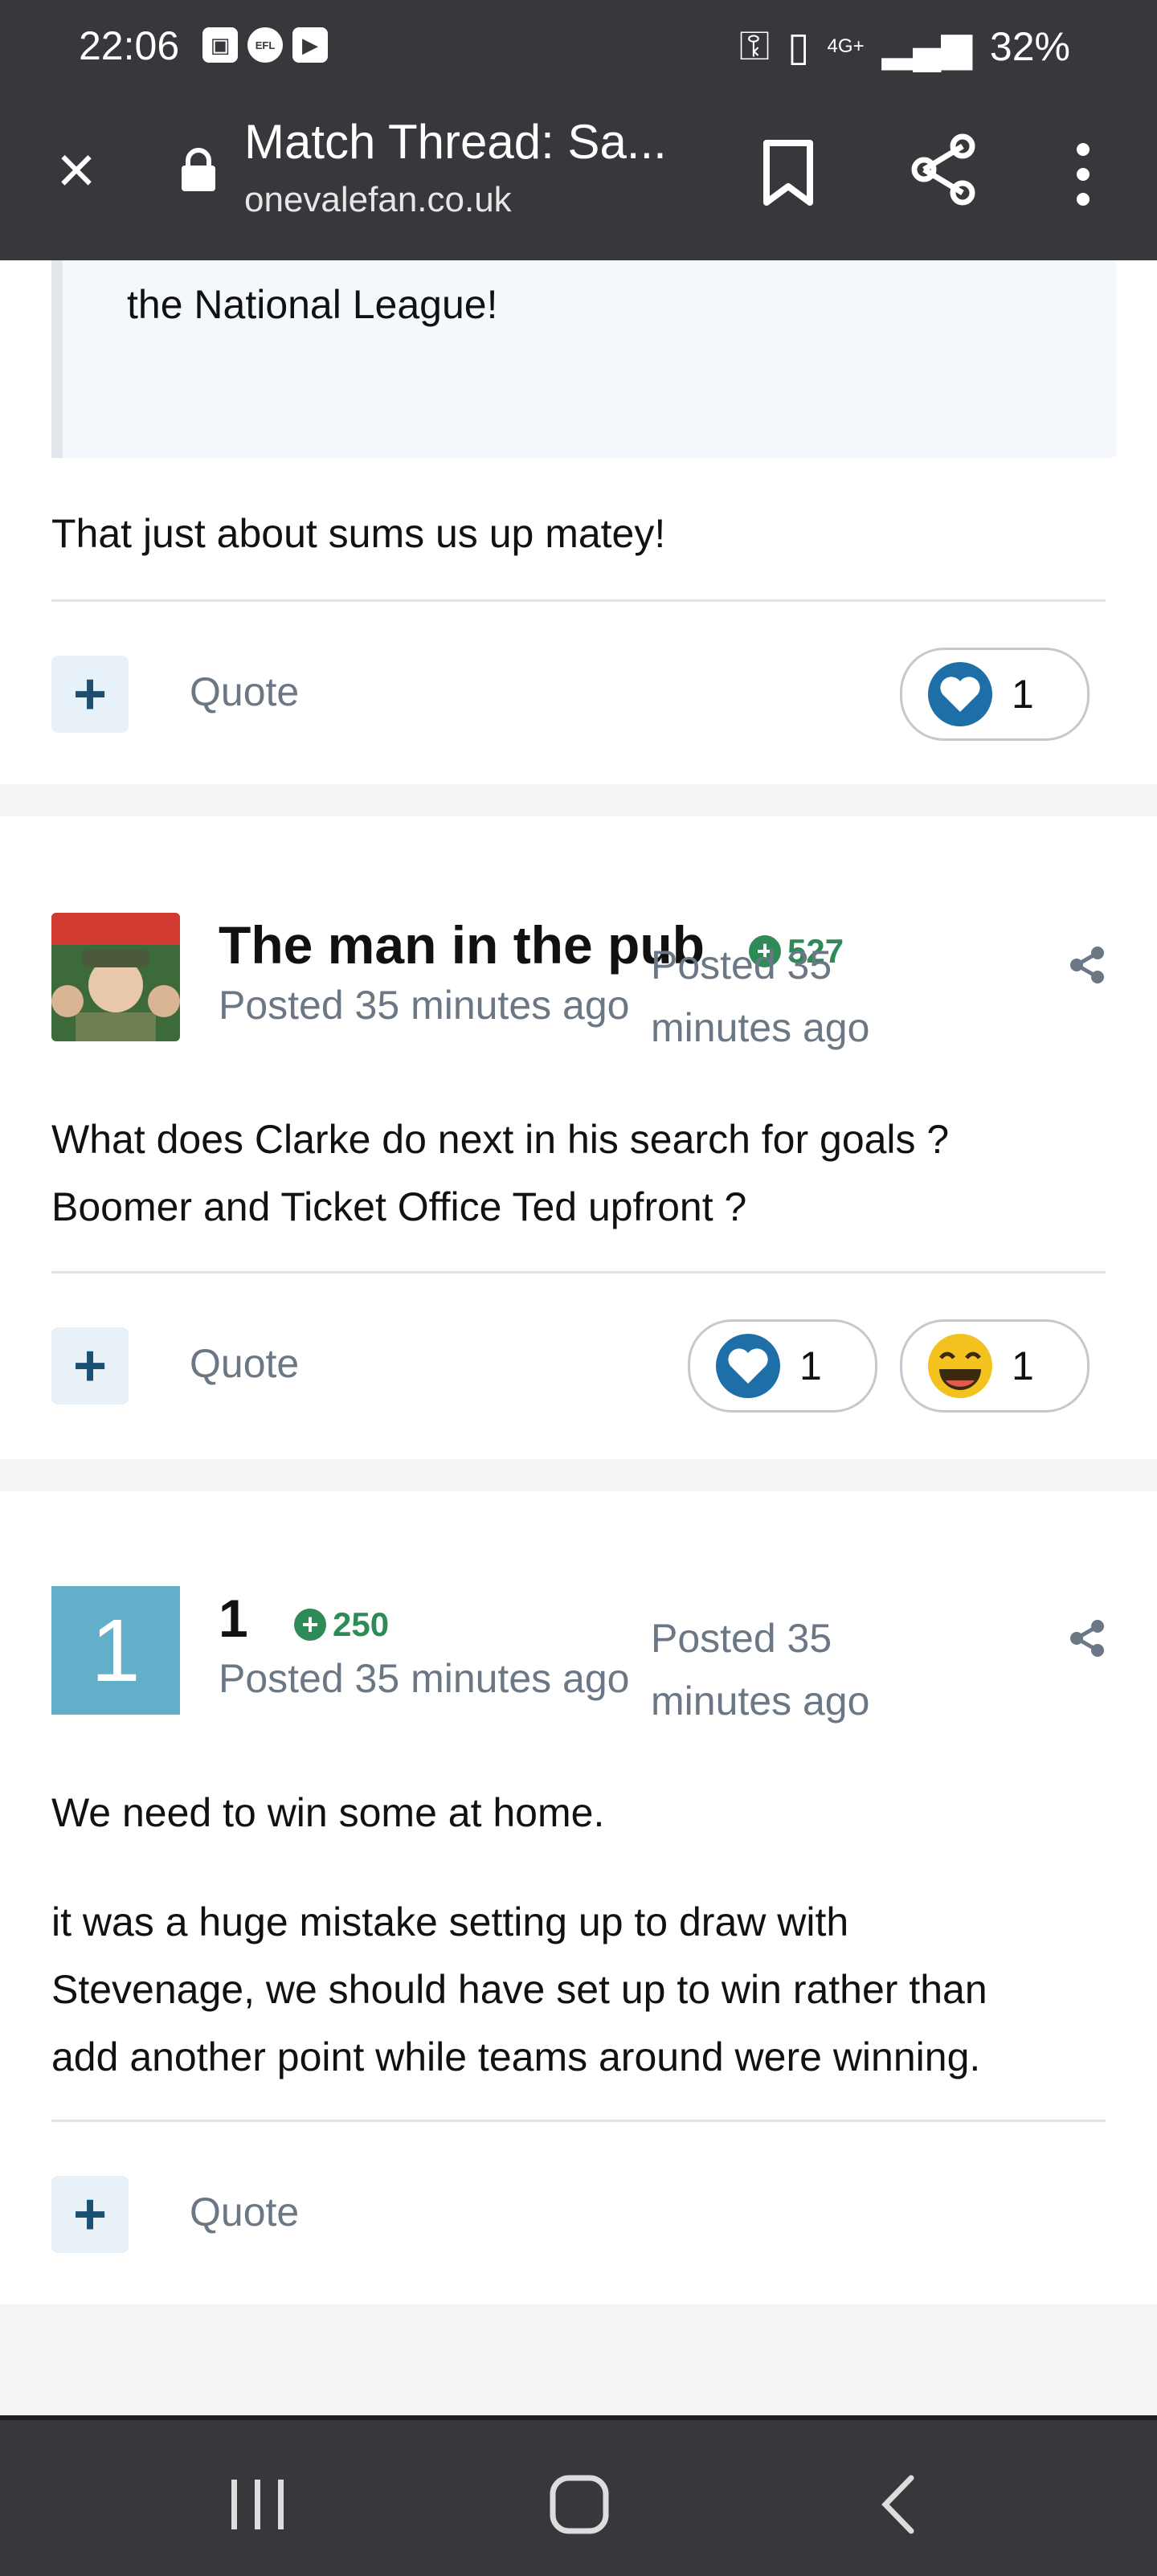  I want to click on reaction-haha-button: 1, so click(995, 1366).